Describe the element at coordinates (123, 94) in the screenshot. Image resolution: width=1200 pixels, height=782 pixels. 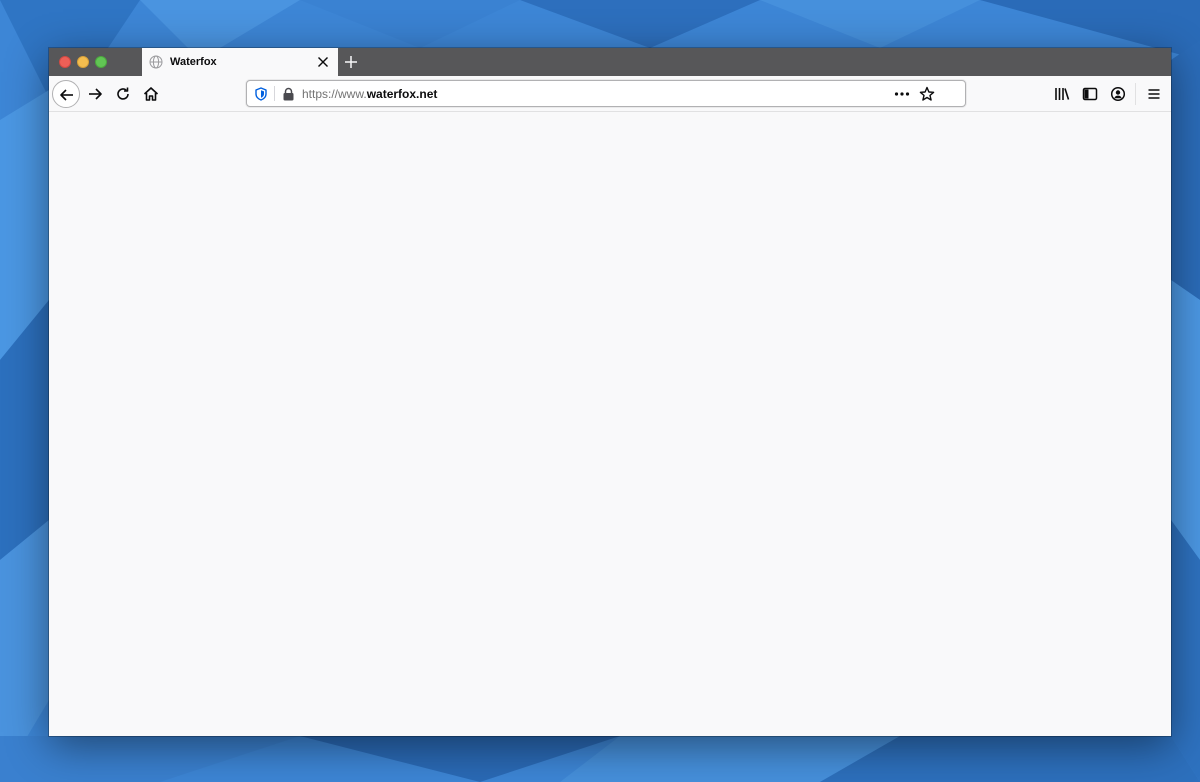
I see `reload-icon` at that location.